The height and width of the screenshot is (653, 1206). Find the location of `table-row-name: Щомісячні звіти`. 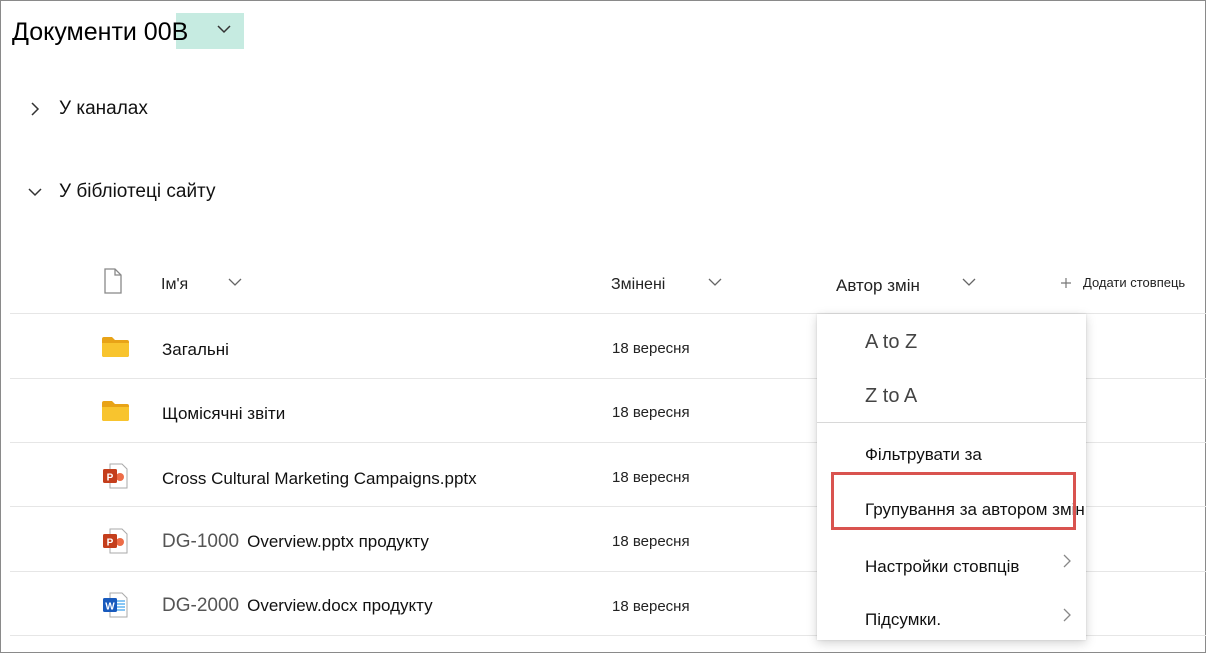

table-row-name: Щомісячні звіти is located at coordinates (223, 414).